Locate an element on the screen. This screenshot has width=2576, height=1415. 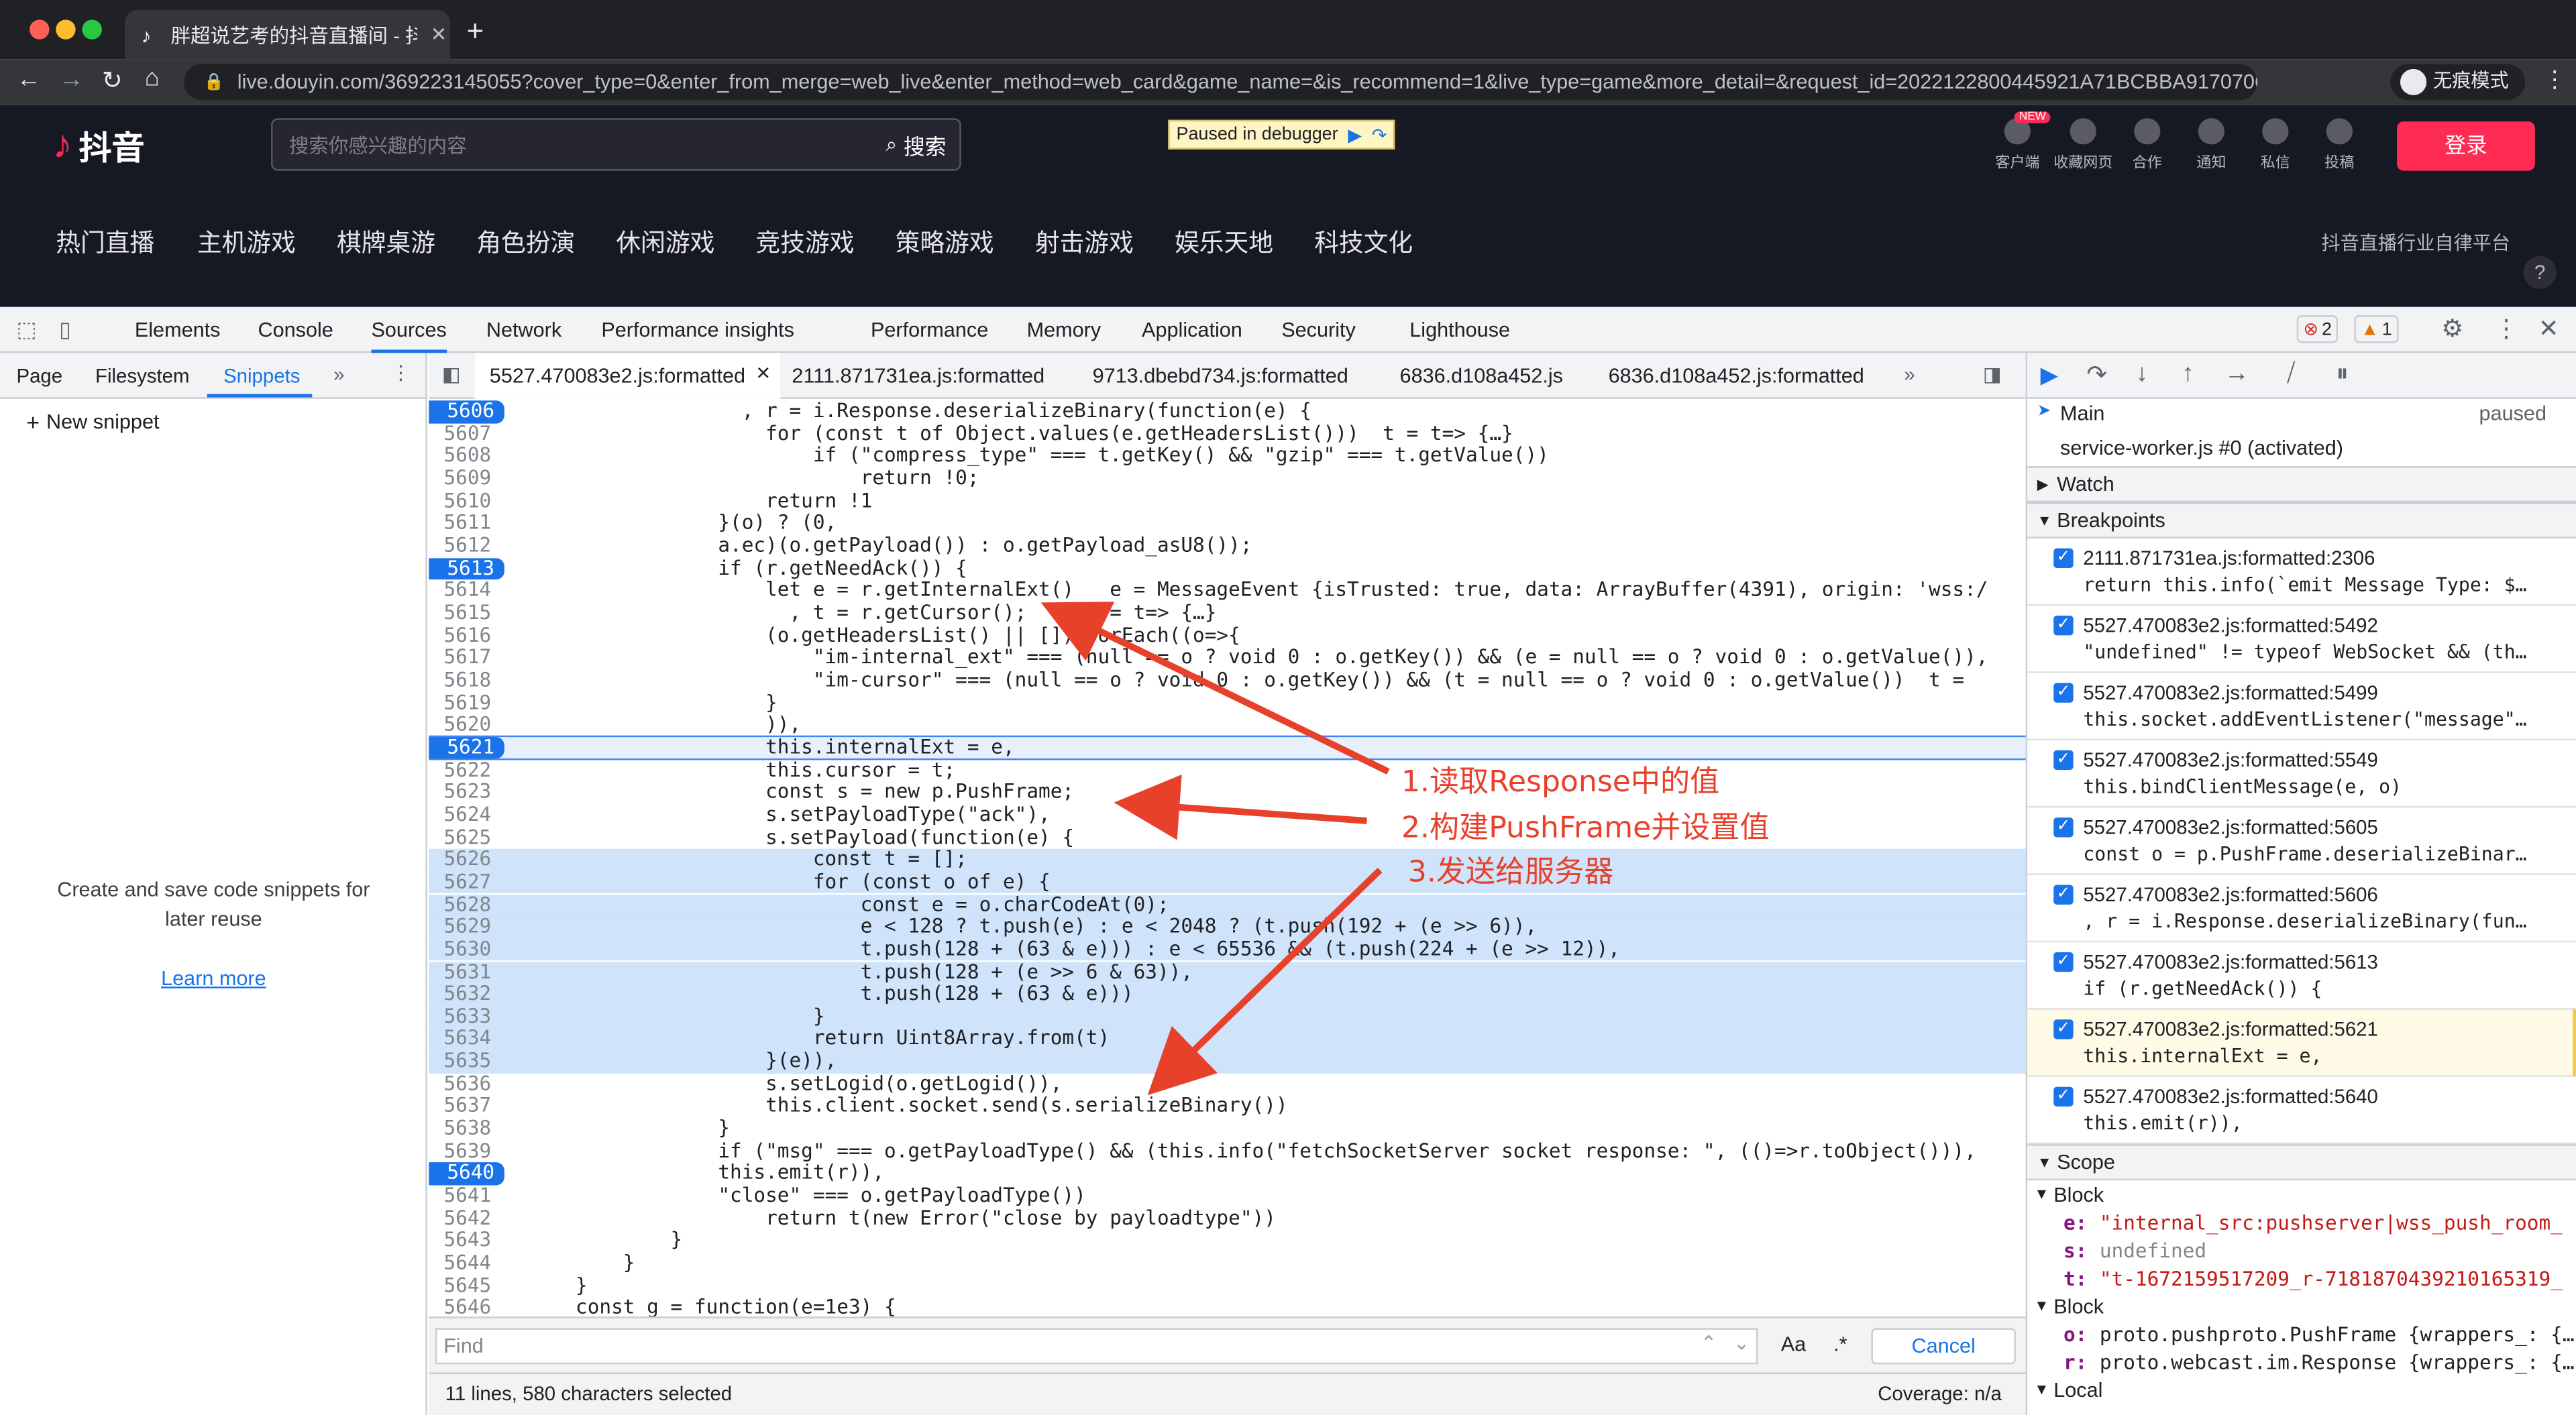
code-line: 5611 }(o) ? (0, is located at coordinates (1227, 523).